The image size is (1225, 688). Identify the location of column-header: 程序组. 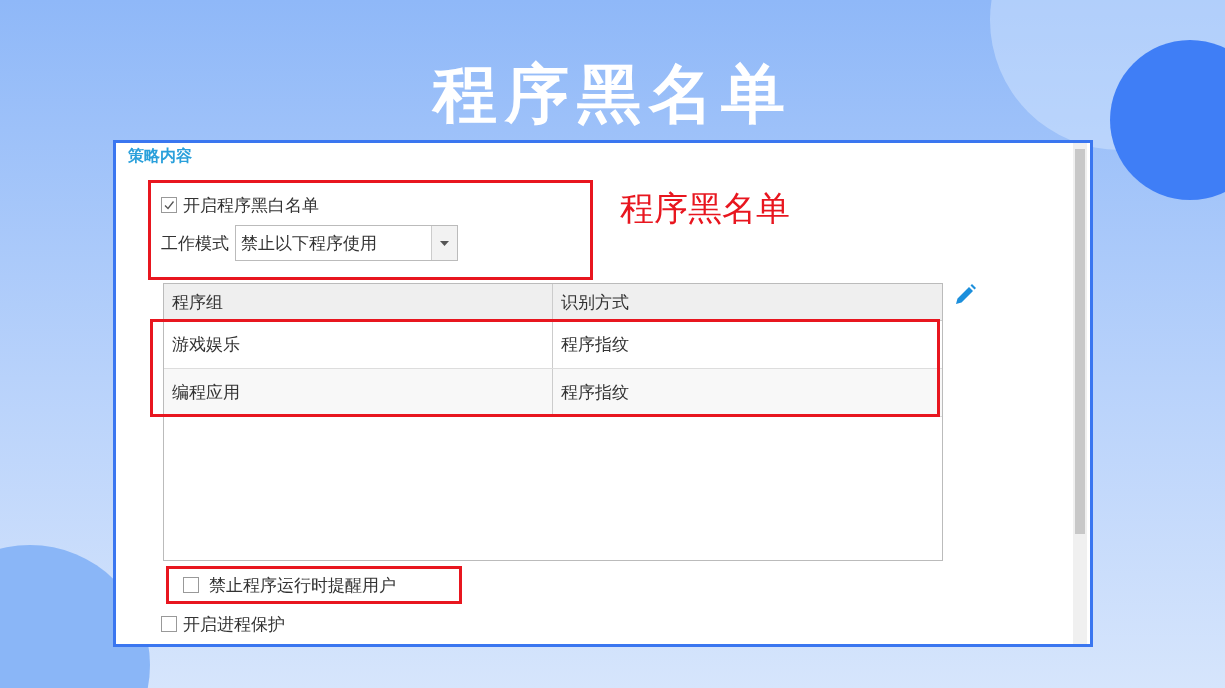
(358, 302).